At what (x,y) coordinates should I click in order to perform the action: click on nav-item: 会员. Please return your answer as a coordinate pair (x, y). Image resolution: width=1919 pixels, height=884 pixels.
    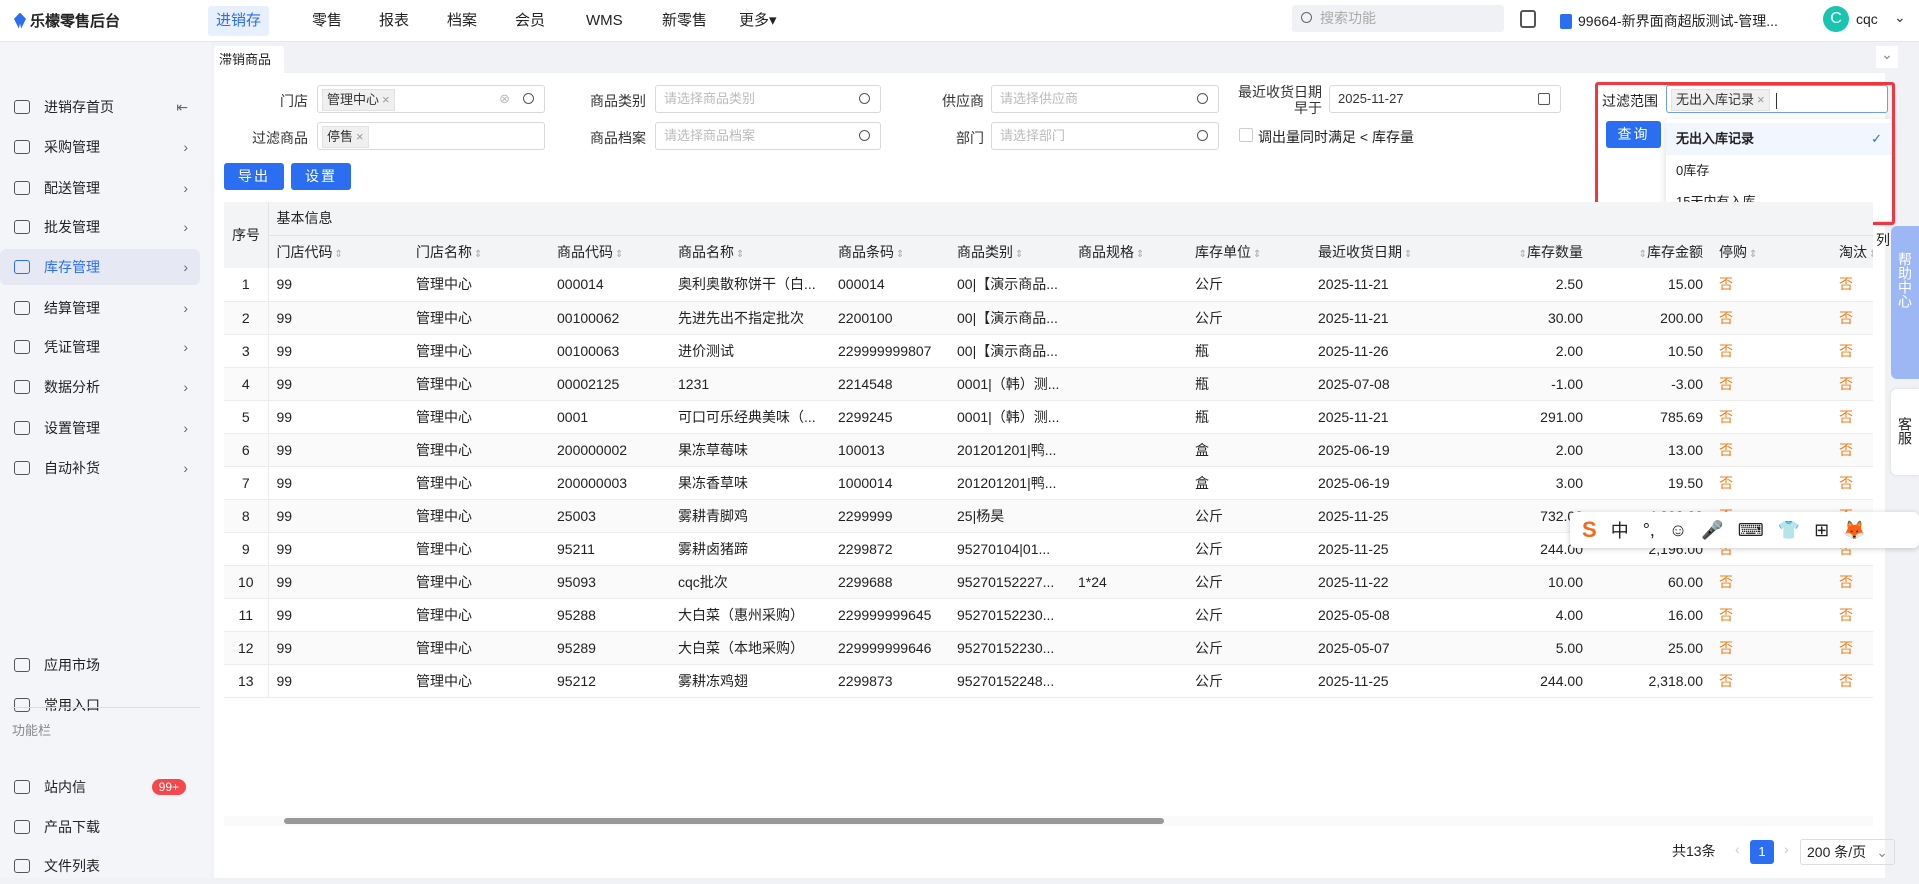
    Looking at the image, I should click on (530, 21).